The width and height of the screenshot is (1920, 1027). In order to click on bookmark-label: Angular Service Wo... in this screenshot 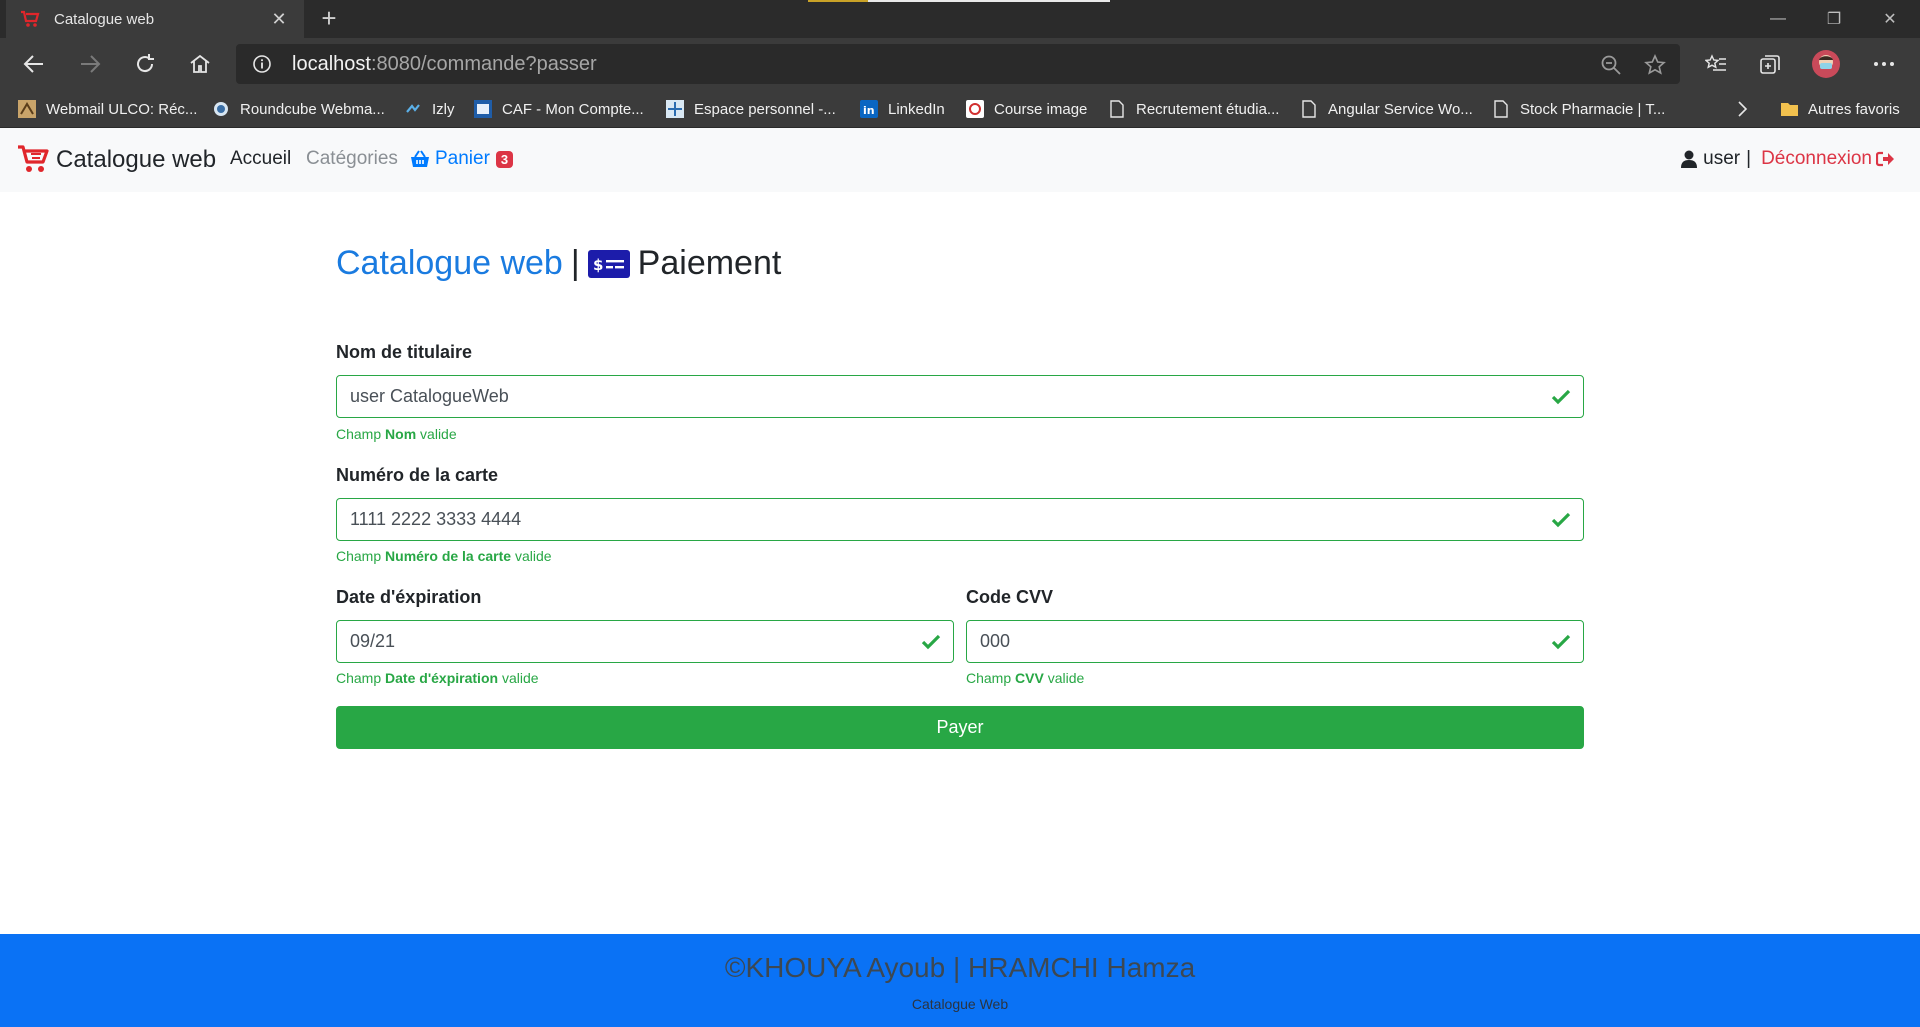, I will do `click(1400, 109)`.